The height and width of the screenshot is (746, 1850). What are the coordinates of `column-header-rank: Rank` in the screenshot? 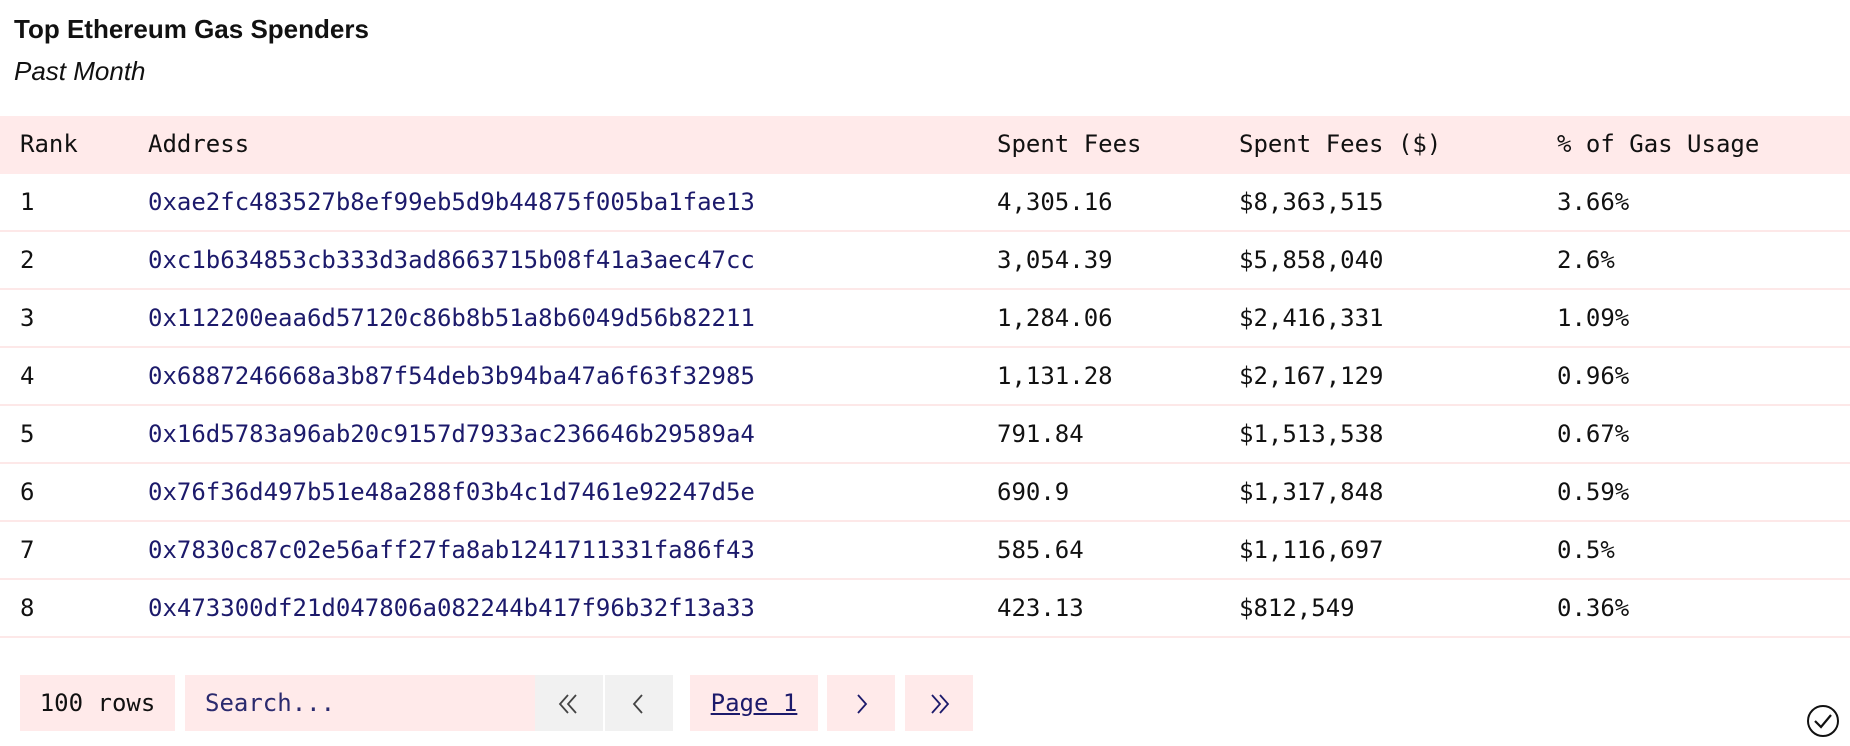 It's located at (49, 144).